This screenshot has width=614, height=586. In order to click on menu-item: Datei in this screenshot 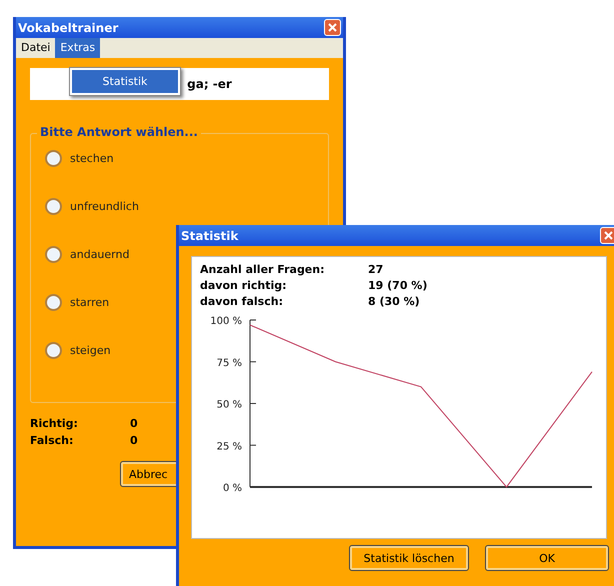, I will do `click(36, 48)`.